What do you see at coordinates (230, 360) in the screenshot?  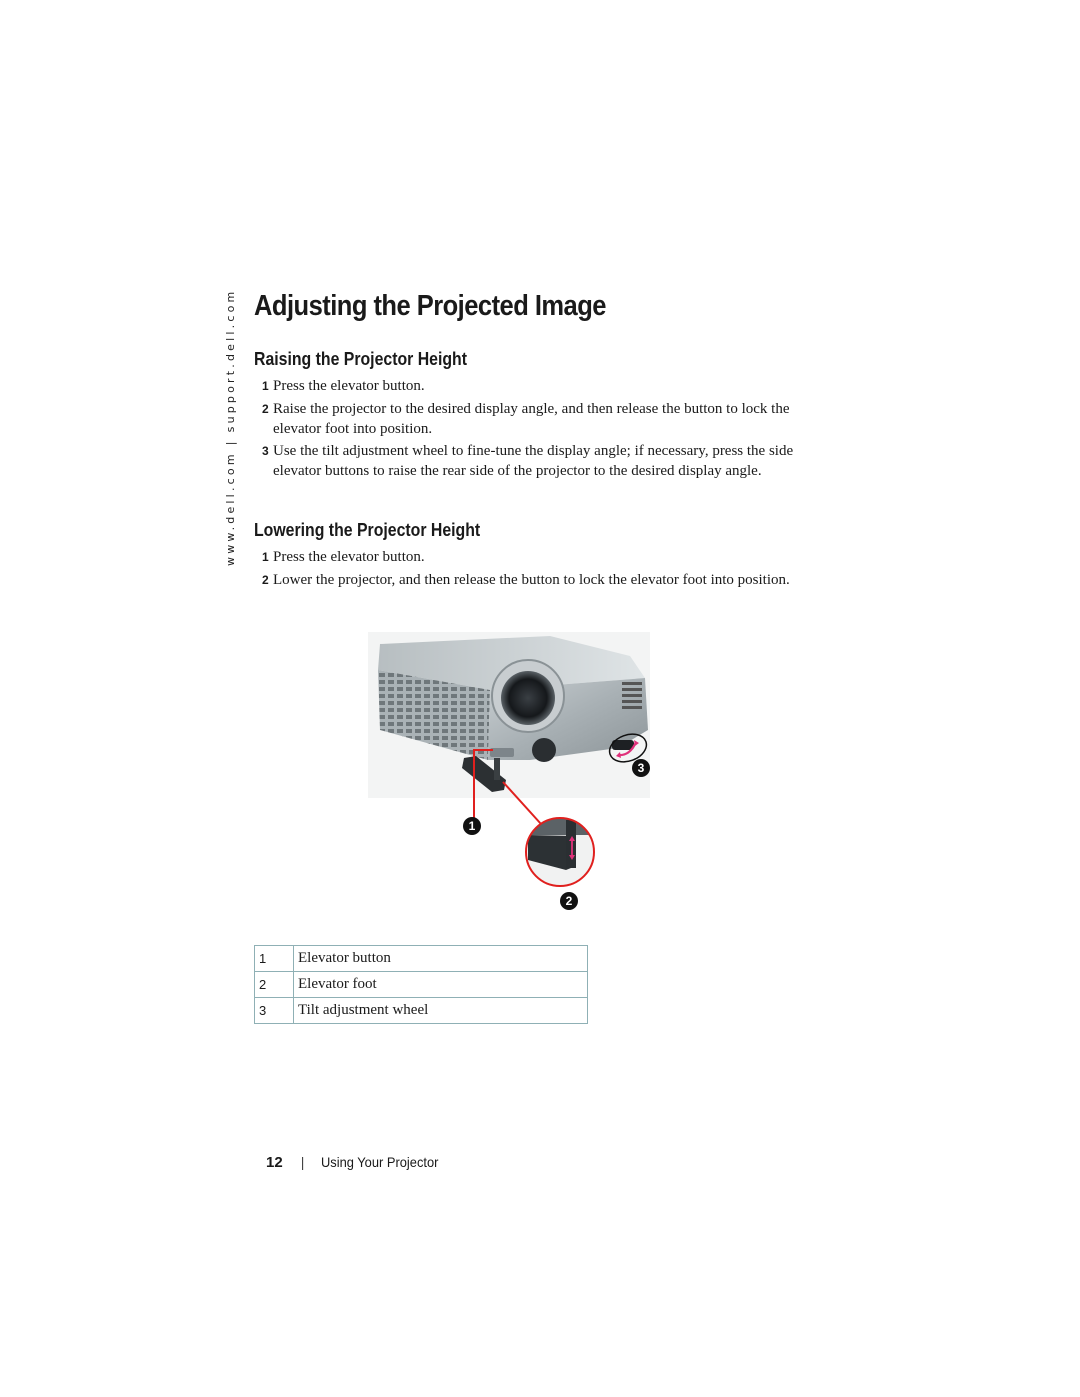 I see `side-url-support: support.dell.com` at bounding box center [230, 360].